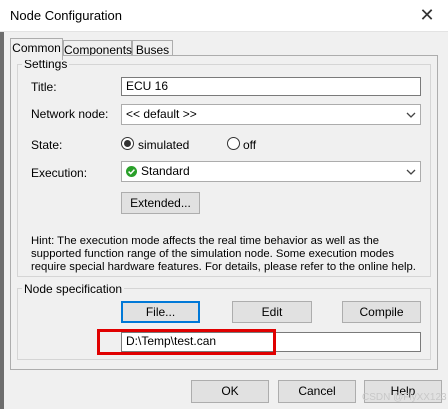  What do you see at coordinates (186, 342) in the screenshot?
I see `highlight-box` at bounding box center [186, 342].